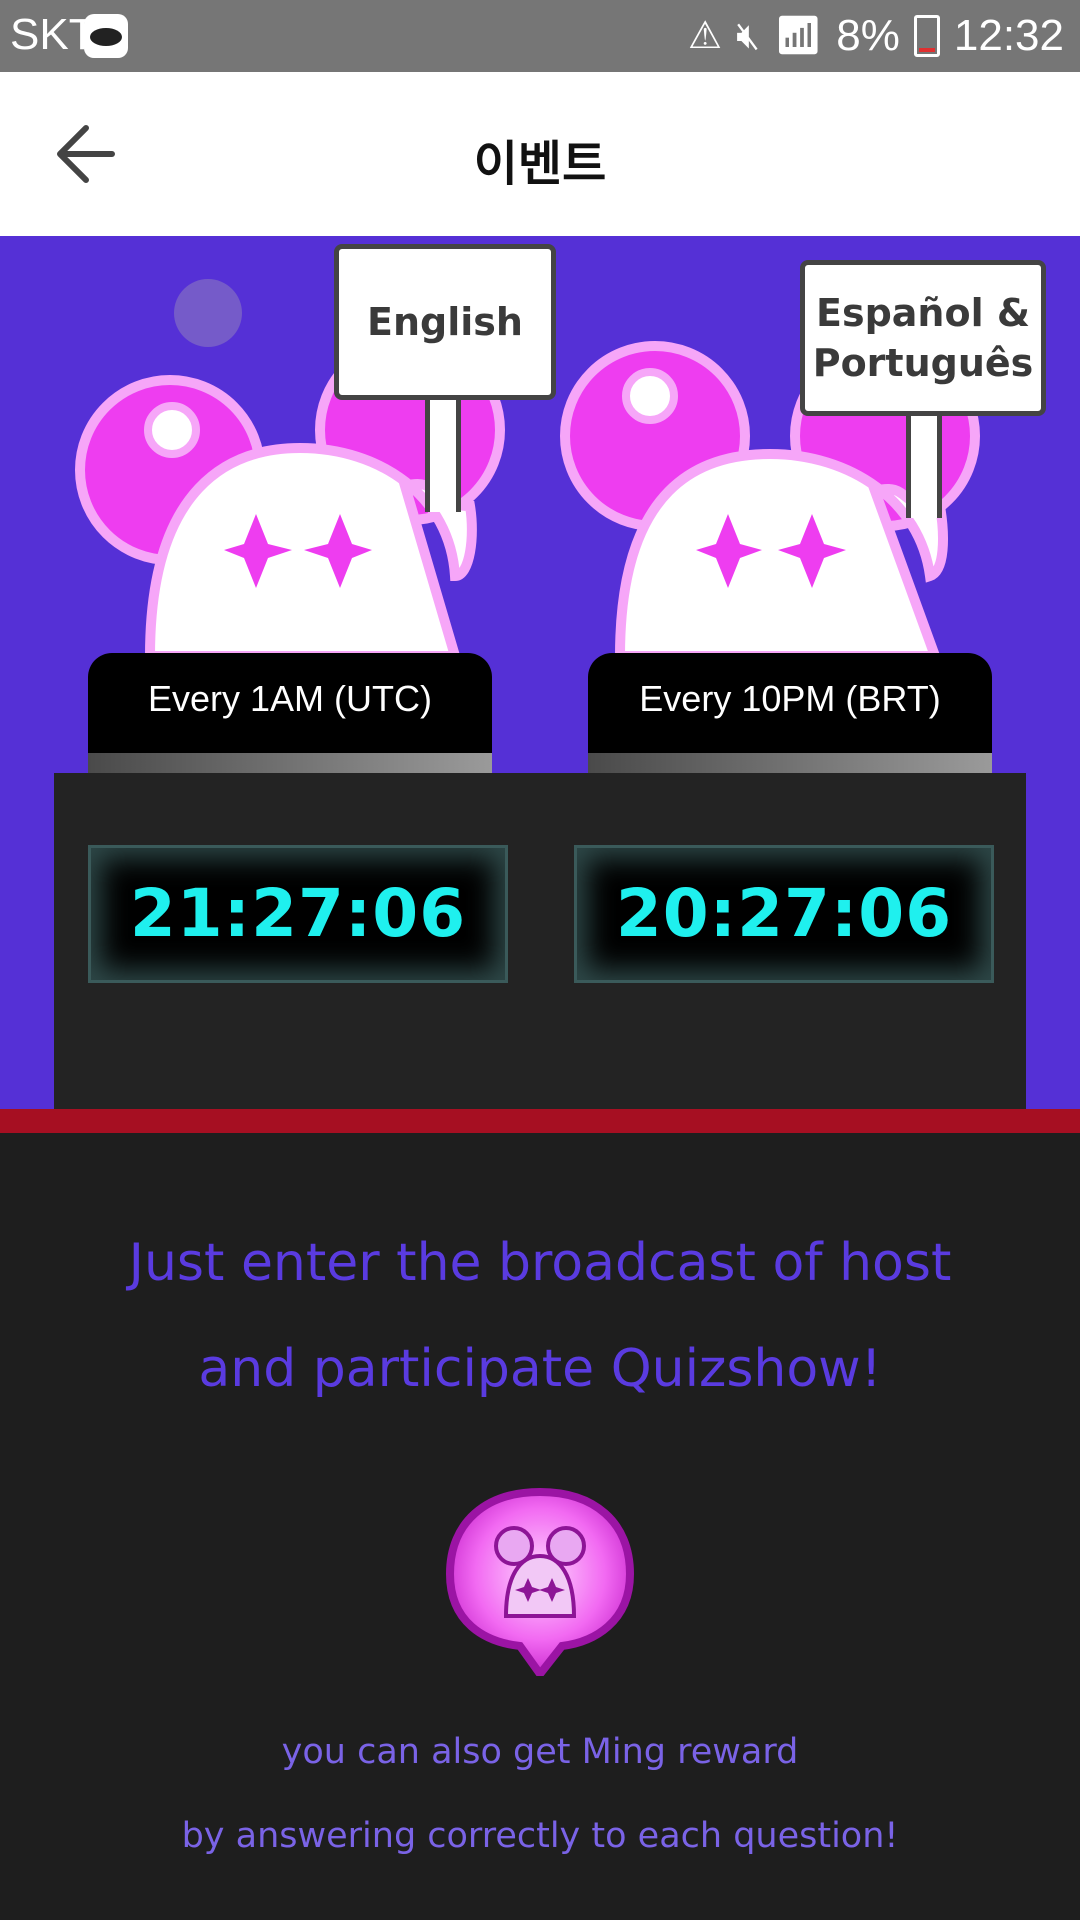 The width and height of the screenshot is (1080, 1920). What do you see at coordinates (289, 698) in the screenshot?
I see `schedule-utc-label: Every 1AM (UTC)` at bounding box center [289, 698].